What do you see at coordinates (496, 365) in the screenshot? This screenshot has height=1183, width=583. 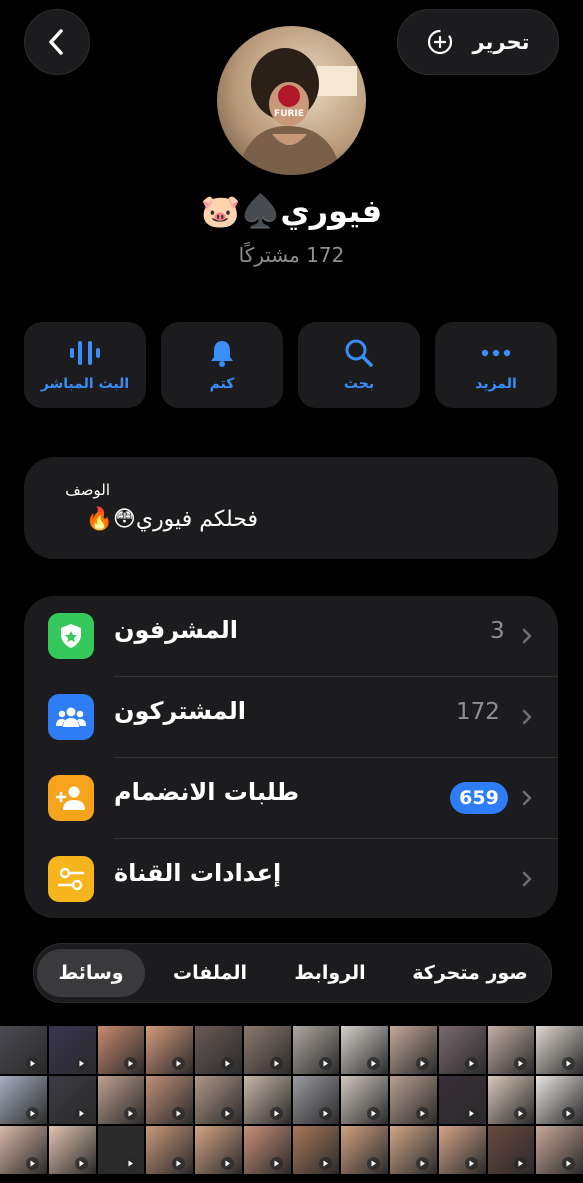 I see `more-button: المزيد` at bounding box center [496, 365].